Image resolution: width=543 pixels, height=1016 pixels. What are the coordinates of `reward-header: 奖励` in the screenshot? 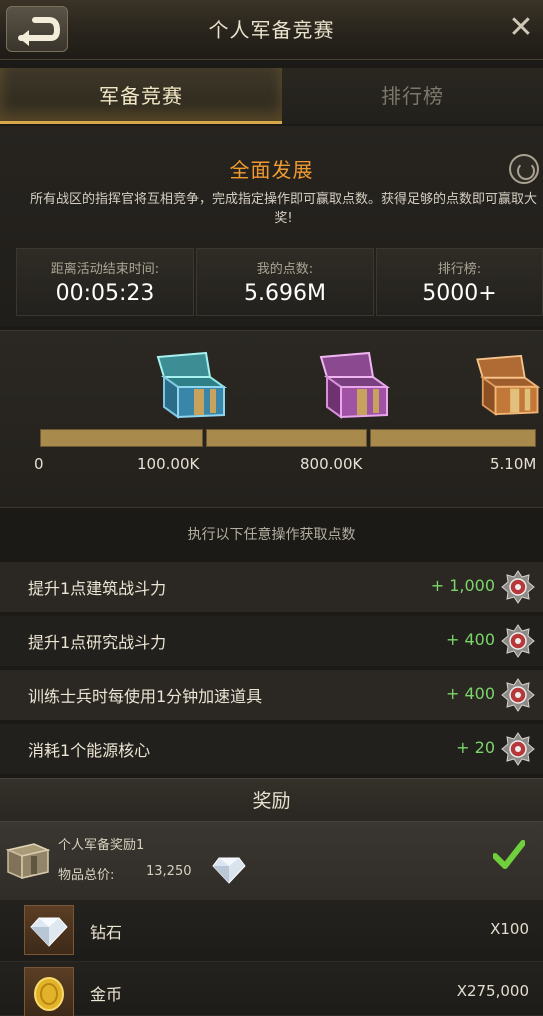 It's located at (271, 800).